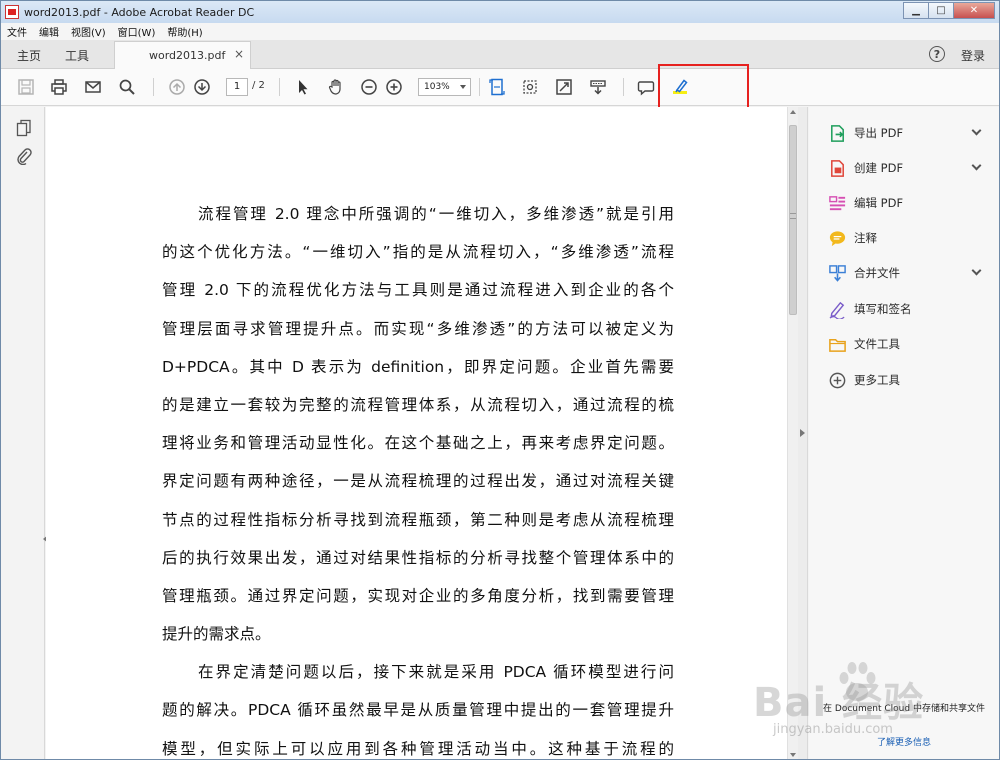 The height and width of the screenshot is (760, 1000). I want to click on zoom-level-select: 103%, so click(444, 87).